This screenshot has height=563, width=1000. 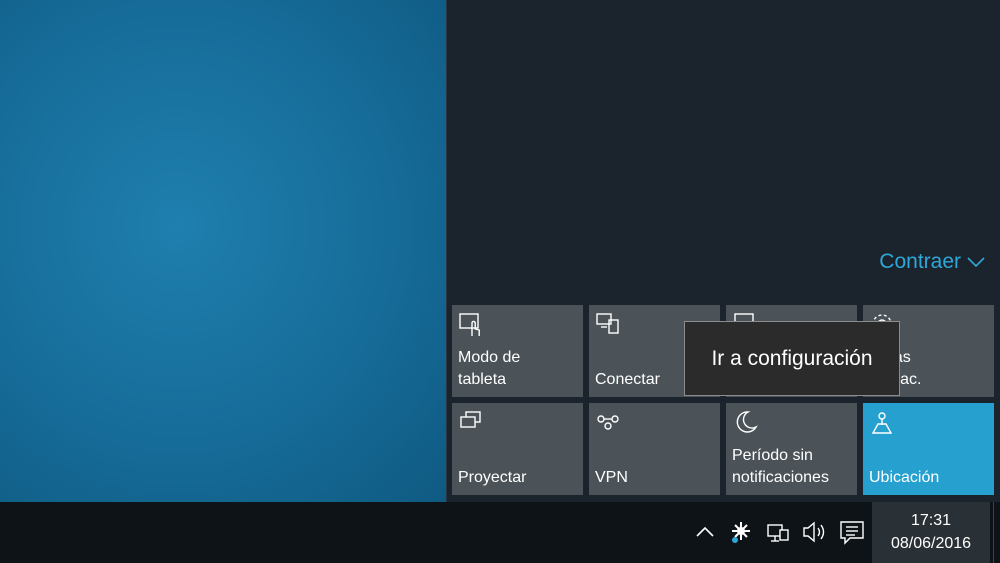 I want to click on tile-vpn: VPN, so click(x=654, y=449).